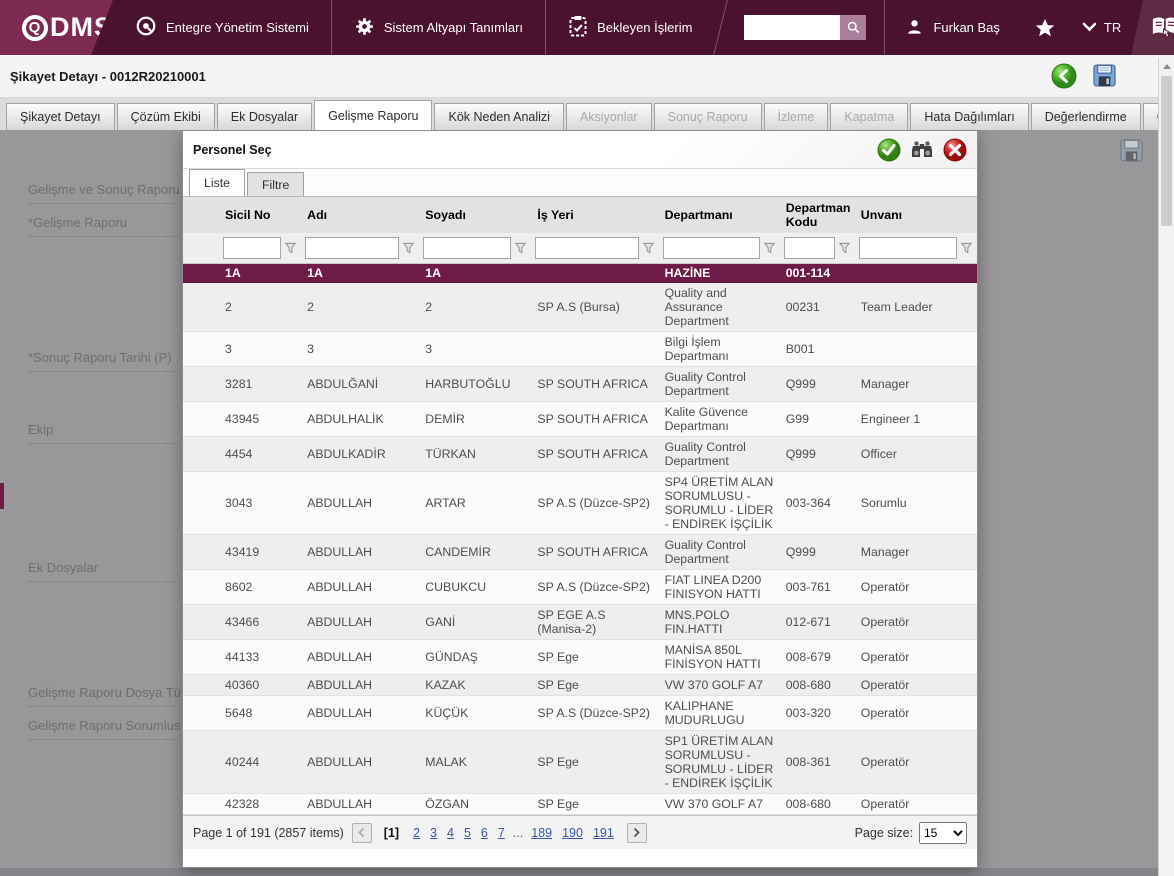  Describe the element at coordinates (467, 248) in the screenshot. I see `filter-input-soyad` at that location.